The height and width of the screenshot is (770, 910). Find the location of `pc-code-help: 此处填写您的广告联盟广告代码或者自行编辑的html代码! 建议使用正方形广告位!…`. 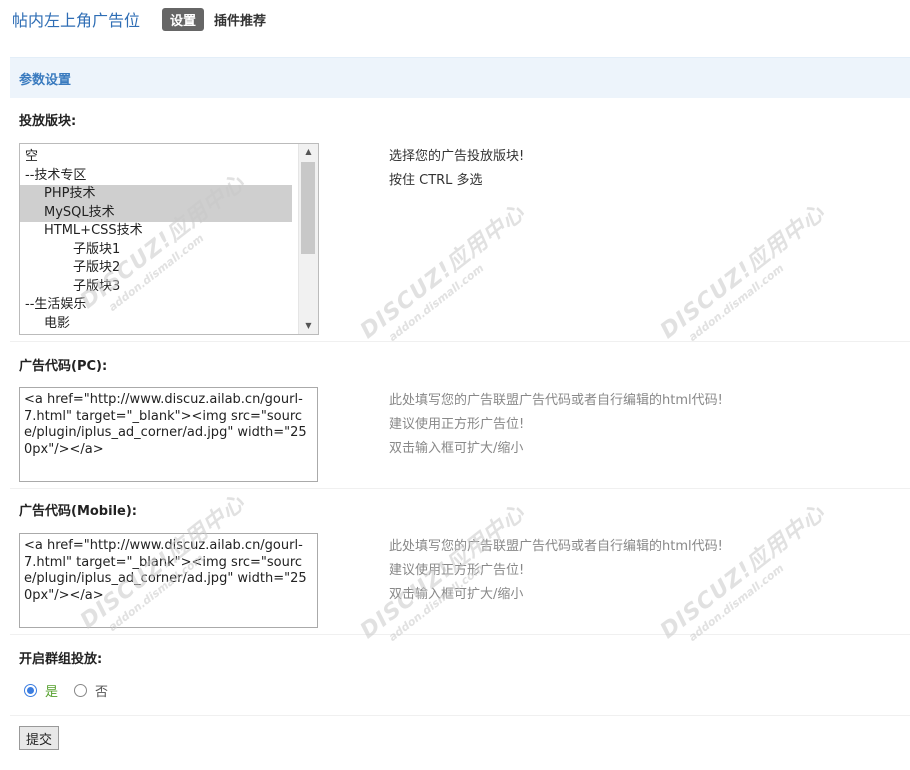

pc-code-help: 此处填写您的广告联盟广告代码或者自行编辑的html代码! 建议使用正方形广告位!… is located at coordinates (556, 425).